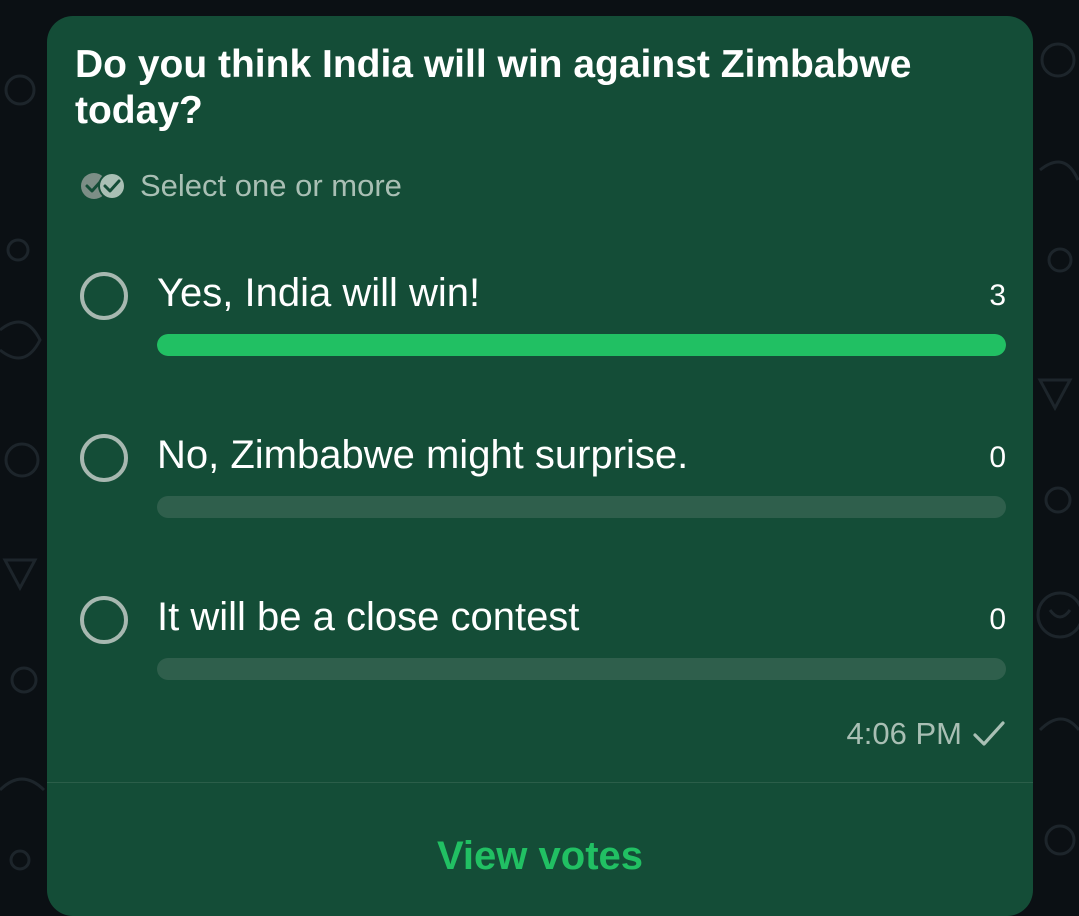 This screenshot has width=1079, height=916. I want to click on view-votes-button: View votes, so click(540, 856).